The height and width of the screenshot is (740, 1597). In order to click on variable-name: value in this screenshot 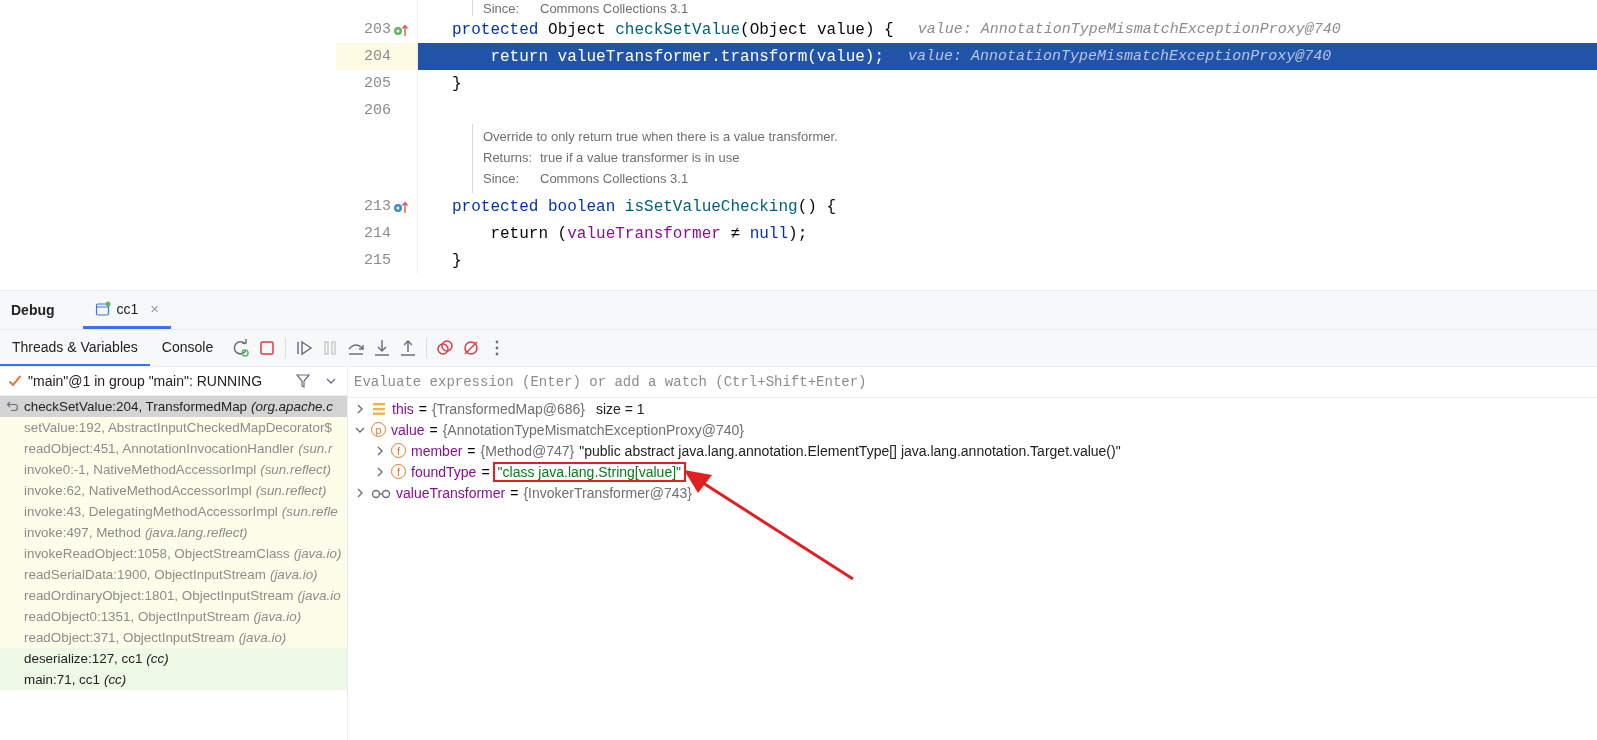, I will do `click(408, 429)`.